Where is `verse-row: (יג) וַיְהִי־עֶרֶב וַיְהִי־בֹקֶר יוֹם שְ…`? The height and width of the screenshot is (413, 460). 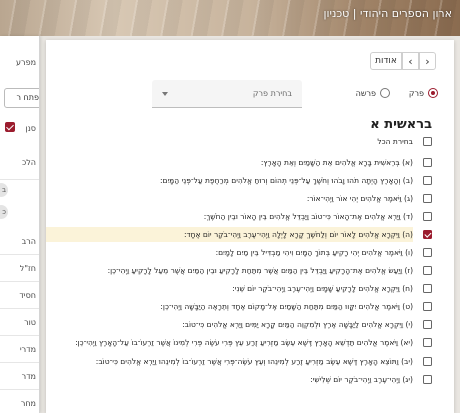 verse-row: (יג) וַיְהִי־עֶרֶב וַיְהִי־בֹקֶר יוֹם שְ… is located at coordinates (250, 380).